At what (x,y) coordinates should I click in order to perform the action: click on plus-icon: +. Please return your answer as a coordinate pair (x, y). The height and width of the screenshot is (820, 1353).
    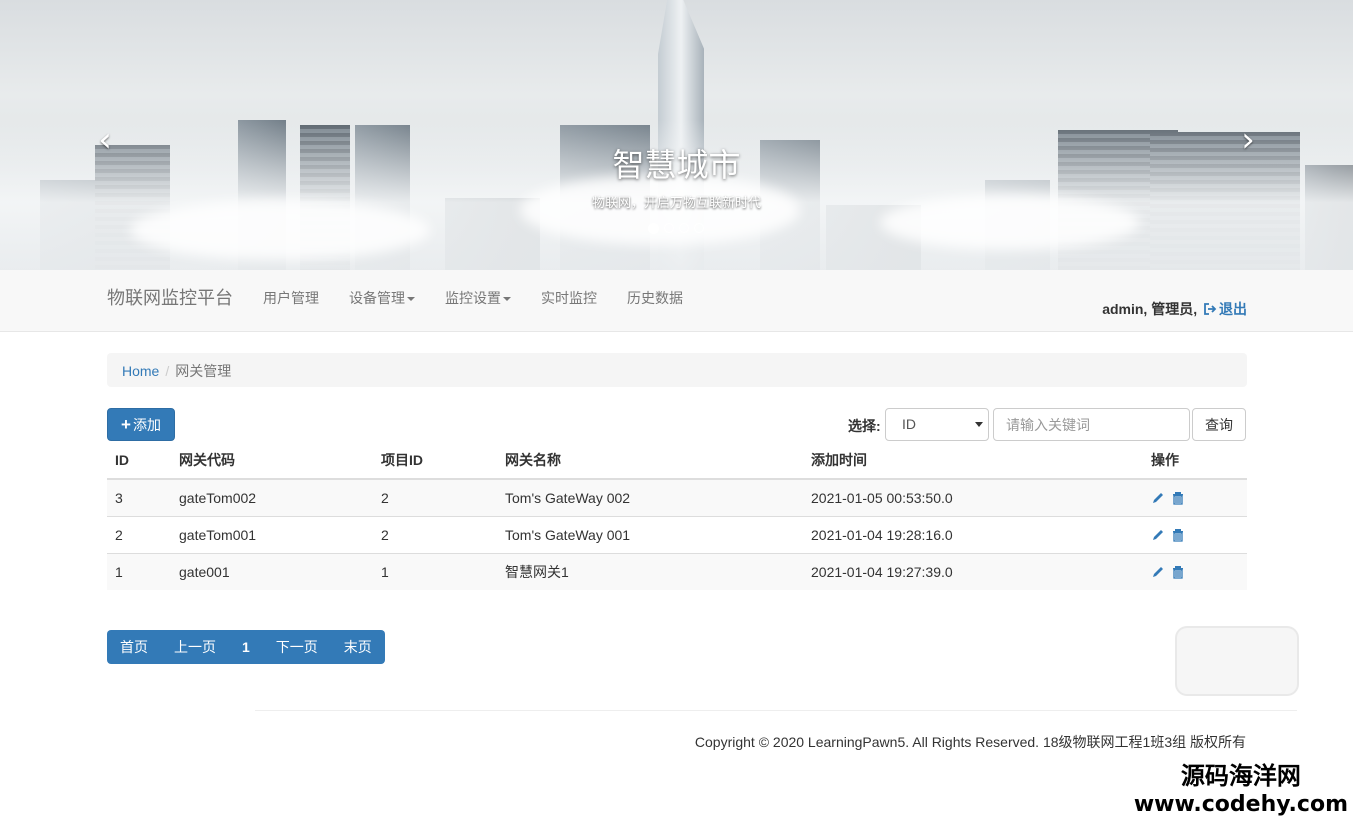
    Looking at the image, I should click on (126, 424).